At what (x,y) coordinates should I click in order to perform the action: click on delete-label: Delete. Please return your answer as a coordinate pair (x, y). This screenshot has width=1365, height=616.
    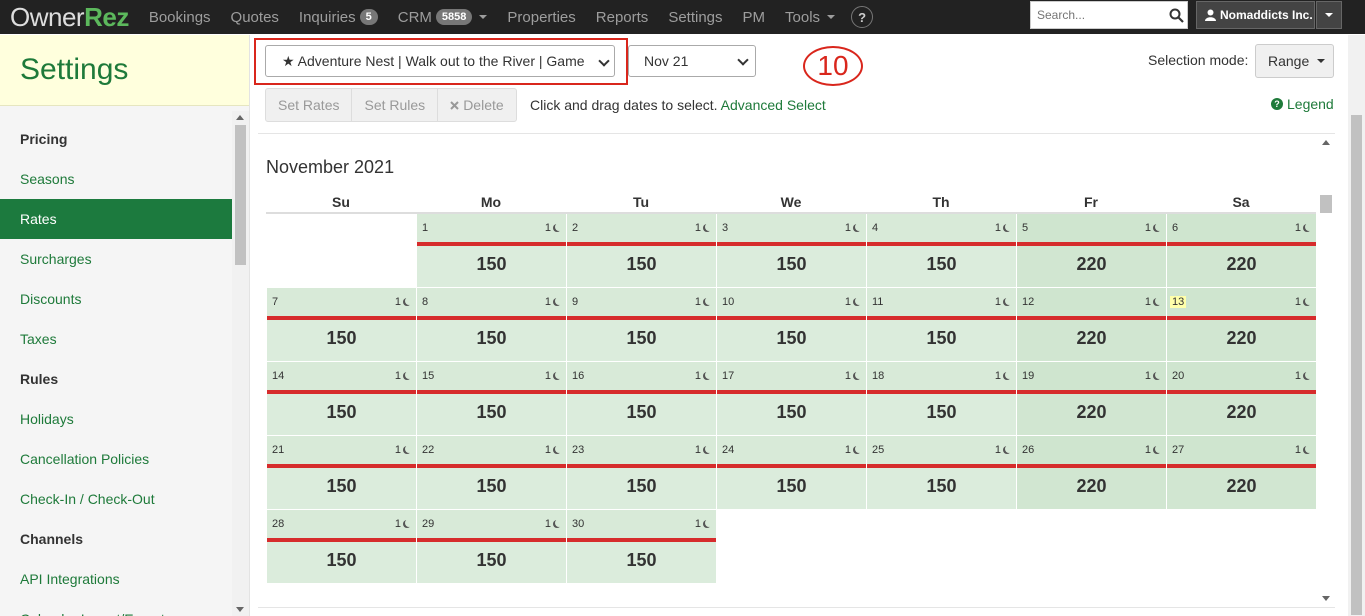
    Looking at the image, I should click on (483, 105).